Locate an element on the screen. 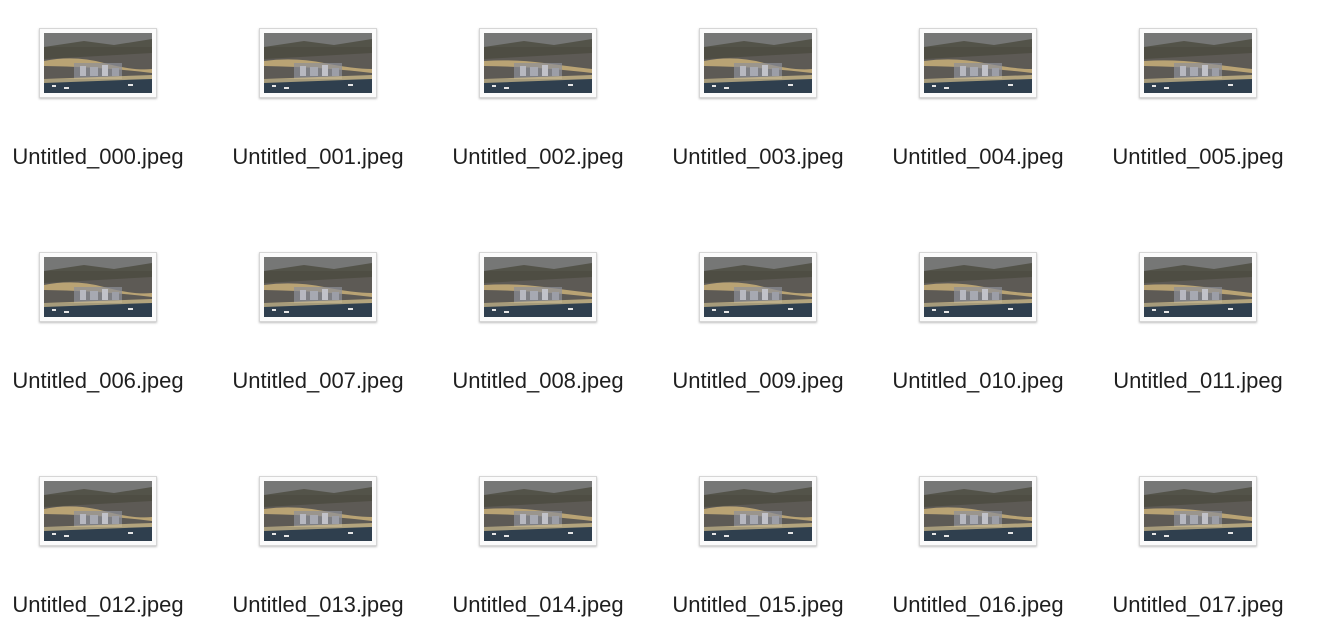  file-item: Untitled_010.jpeg is located at coordinates (978, 314).